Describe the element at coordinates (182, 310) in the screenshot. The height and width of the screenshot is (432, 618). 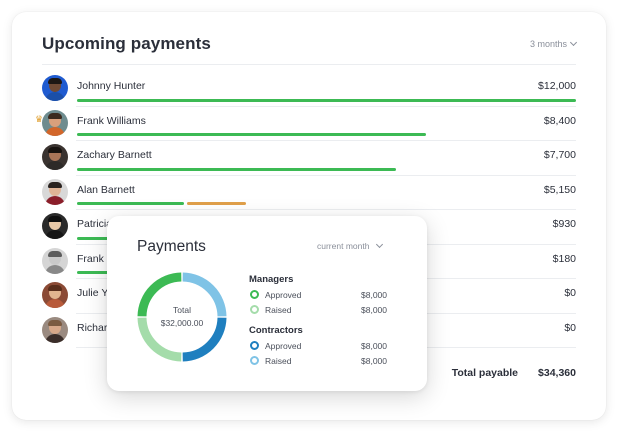
I see `donut-total-label: Total` at that location.